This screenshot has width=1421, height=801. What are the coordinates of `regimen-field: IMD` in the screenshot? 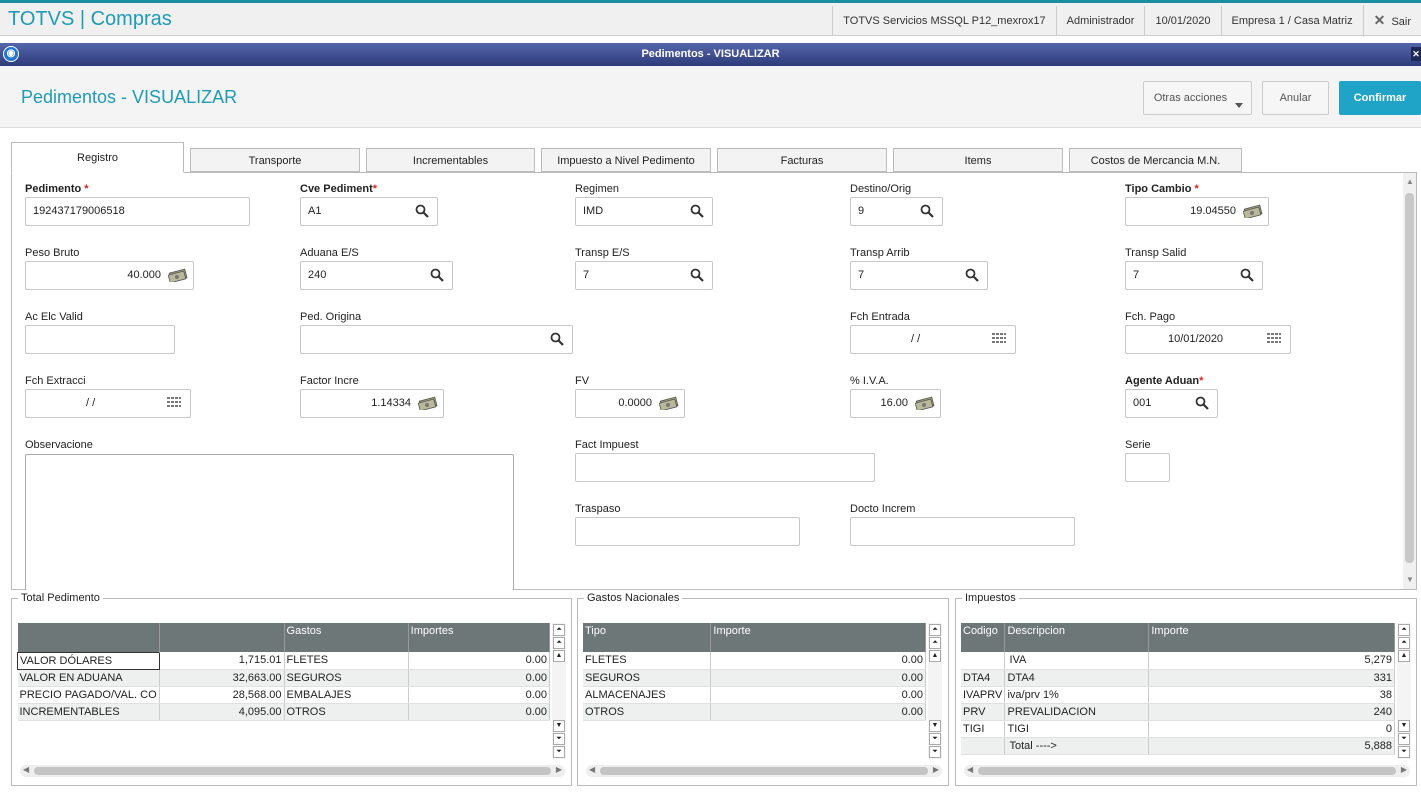 It's located at (644, 211).